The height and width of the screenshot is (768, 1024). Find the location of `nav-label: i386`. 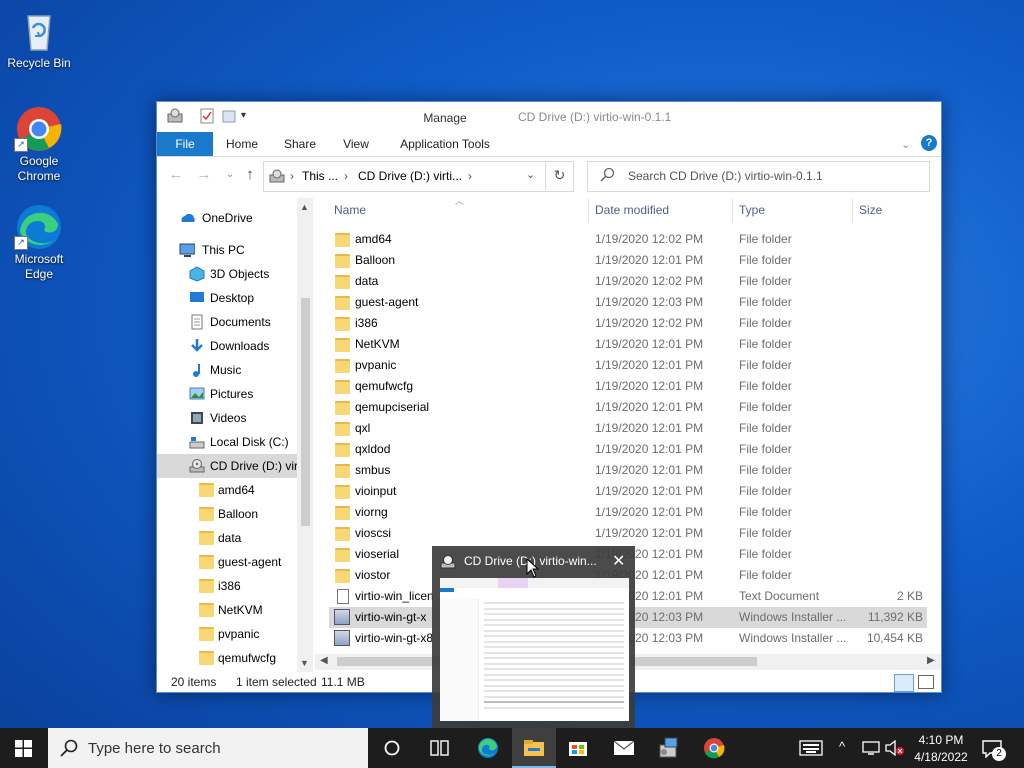

nav-label: i386 is located at coordinates (229, 586).